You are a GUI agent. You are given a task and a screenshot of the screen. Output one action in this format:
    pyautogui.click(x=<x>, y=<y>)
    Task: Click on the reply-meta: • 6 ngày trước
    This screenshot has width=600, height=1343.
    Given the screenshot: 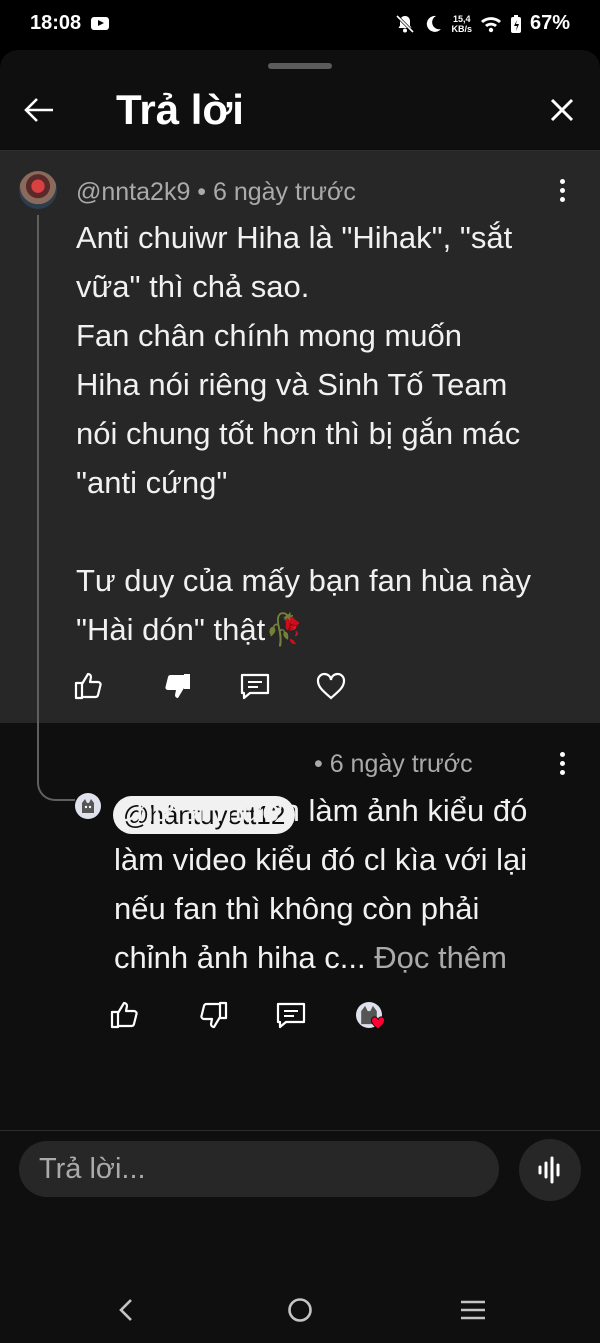 What is the action you would take?
    pyautogui.click(x=393, y=764)
    